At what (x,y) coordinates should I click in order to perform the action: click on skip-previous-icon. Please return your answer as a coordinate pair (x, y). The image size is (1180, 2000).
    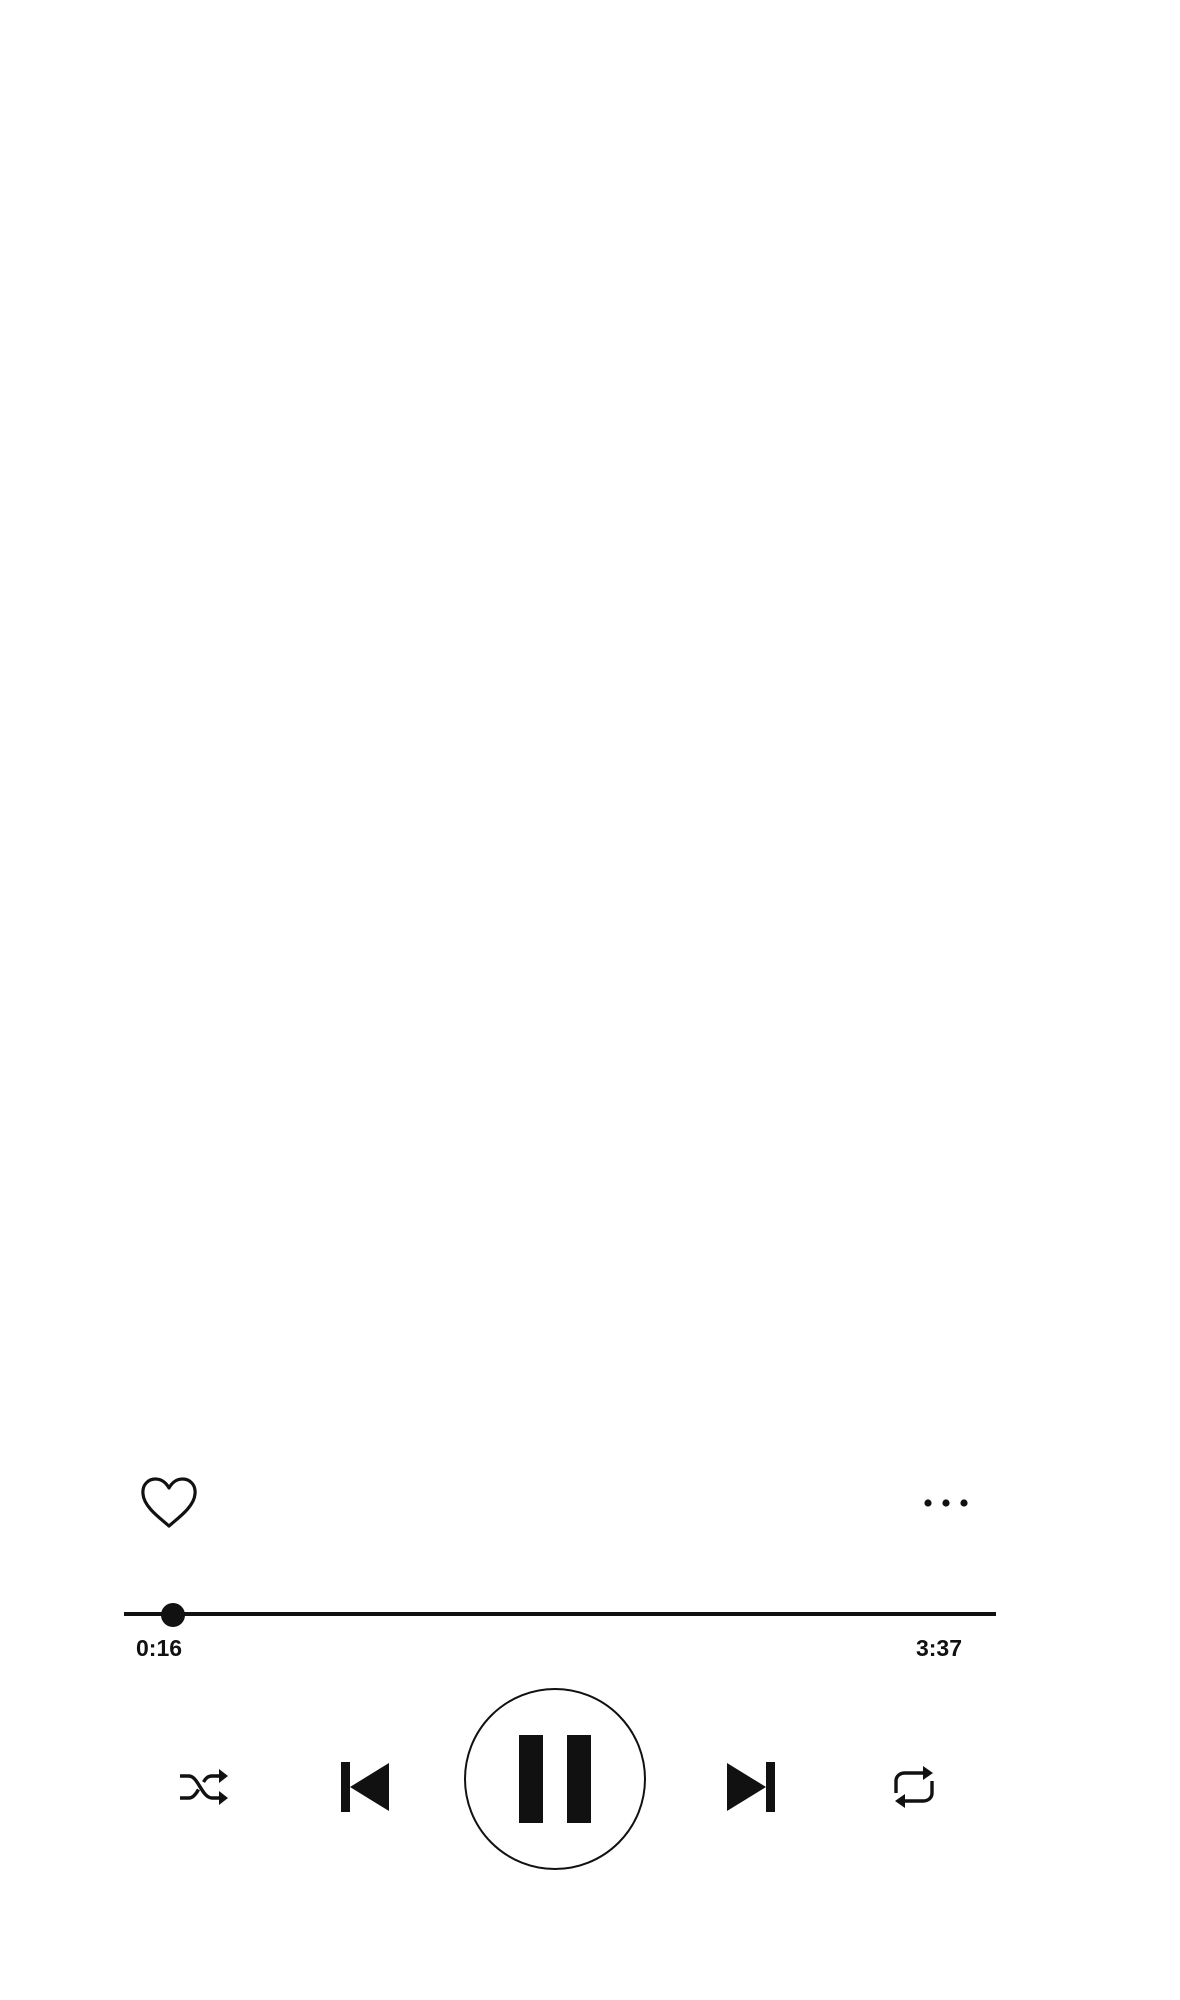
    Looking at the image, I should click on (365, 1787).